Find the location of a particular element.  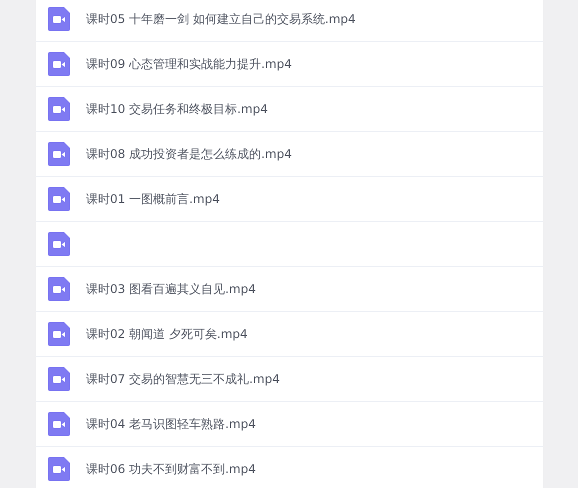

file-name: 课时07 交易的智慧无三不成礼.mp4 is located at coordinates (183, 379).